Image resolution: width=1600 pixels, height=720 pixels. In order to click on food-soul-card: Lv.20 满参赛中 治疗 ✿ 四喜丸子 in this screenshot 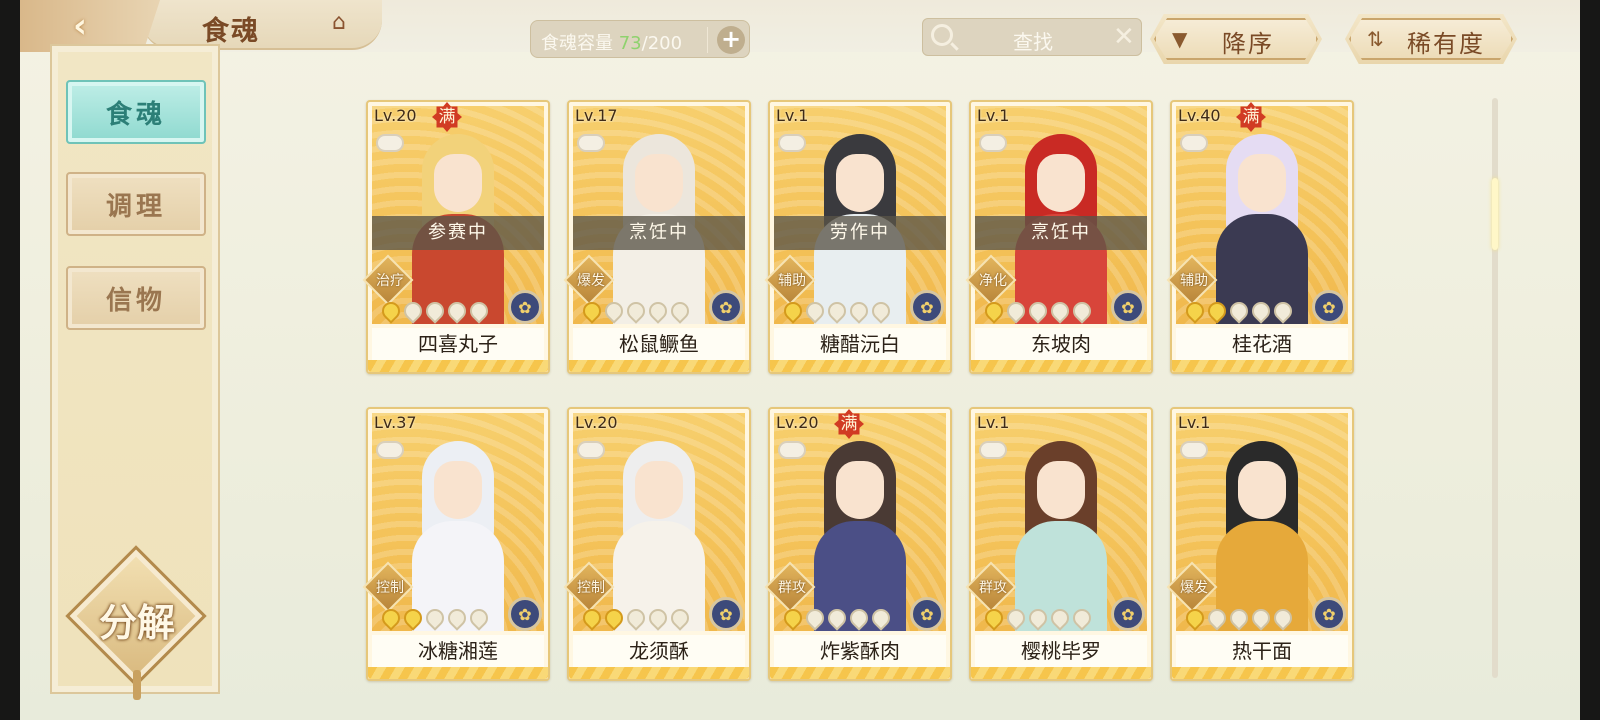, I will do `click(456, 237)`.